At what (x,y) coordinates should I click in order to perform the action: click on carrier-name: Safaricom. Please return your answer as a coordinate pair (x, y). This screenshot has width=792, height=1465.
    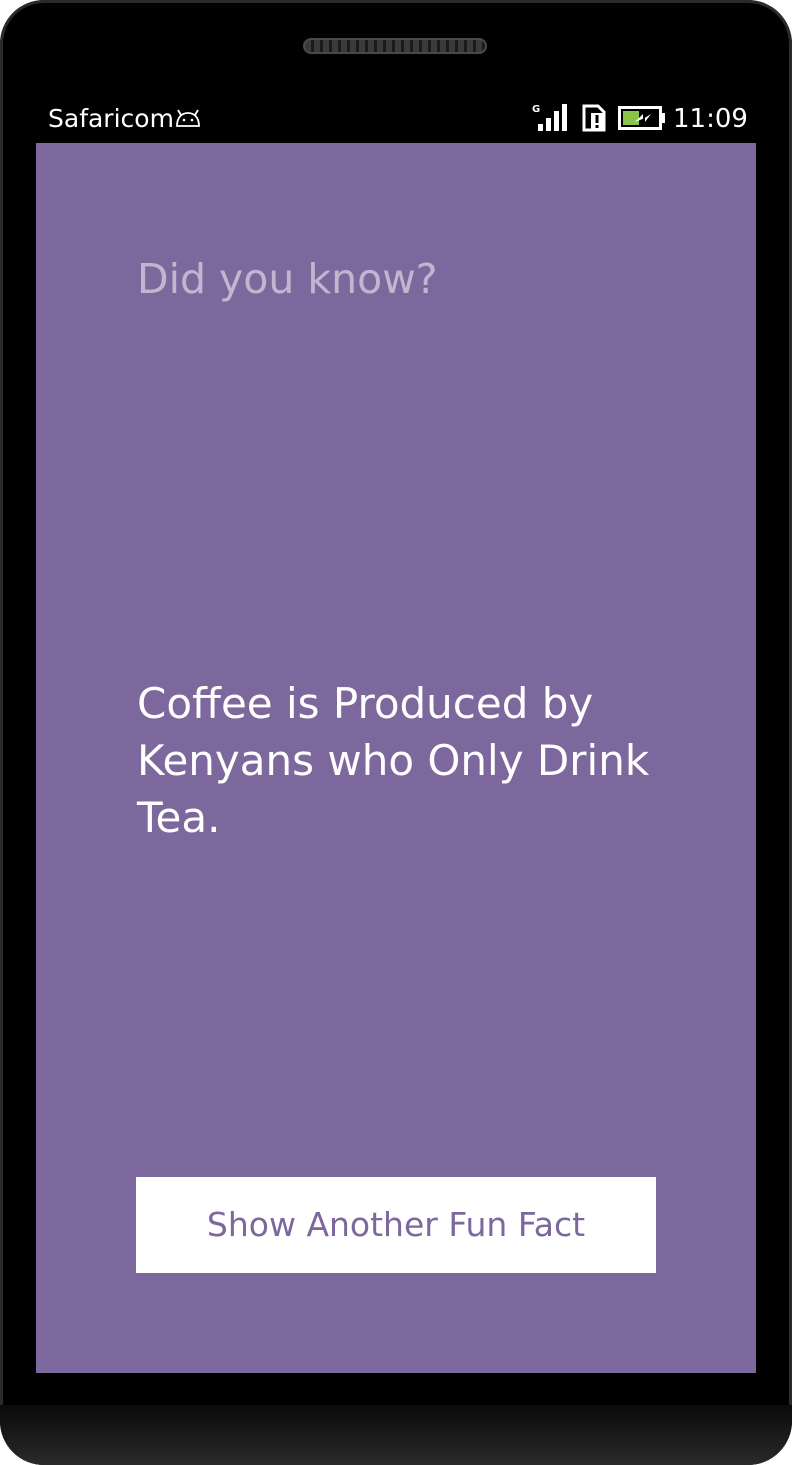
    Looking at the image, I should click on (111, 118).